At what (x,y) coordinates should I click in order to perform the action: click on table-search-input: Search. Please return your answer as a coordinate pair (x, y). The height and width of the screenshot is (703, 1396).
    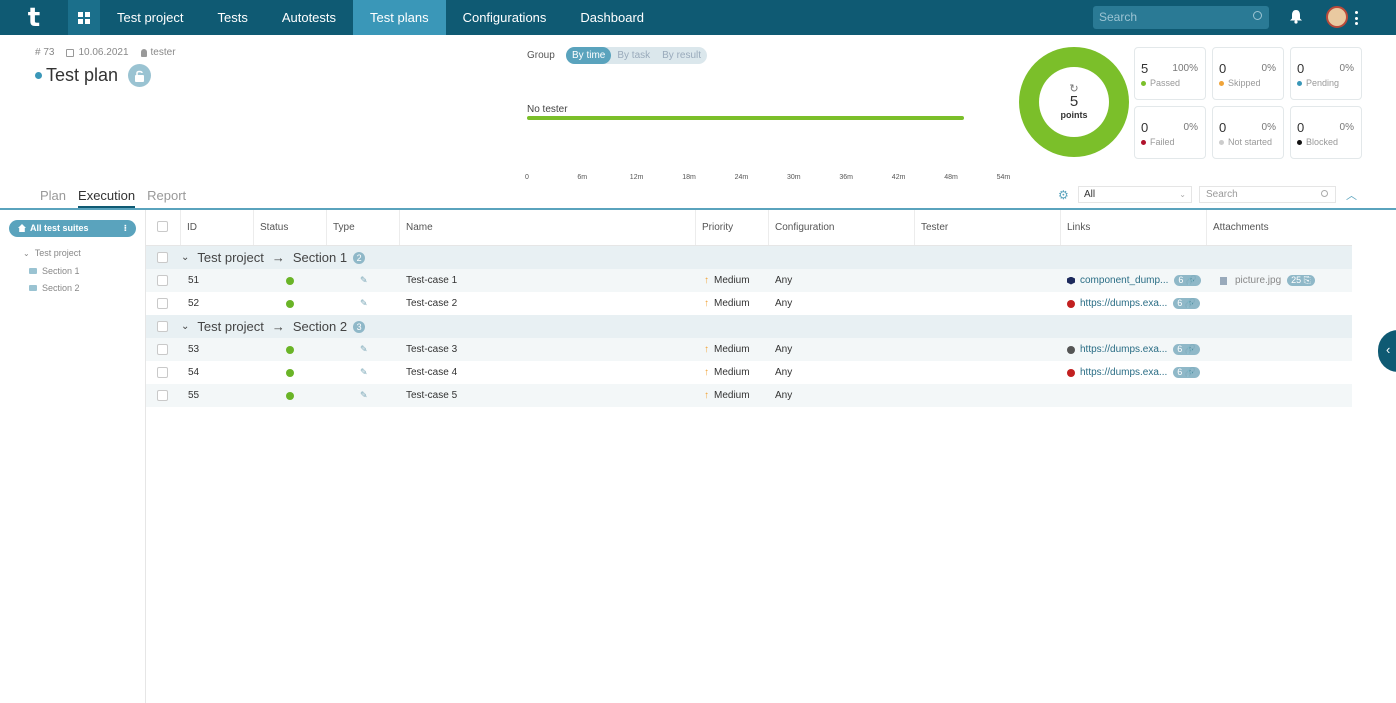
    Looking at the image, I should click on (1267, 194).